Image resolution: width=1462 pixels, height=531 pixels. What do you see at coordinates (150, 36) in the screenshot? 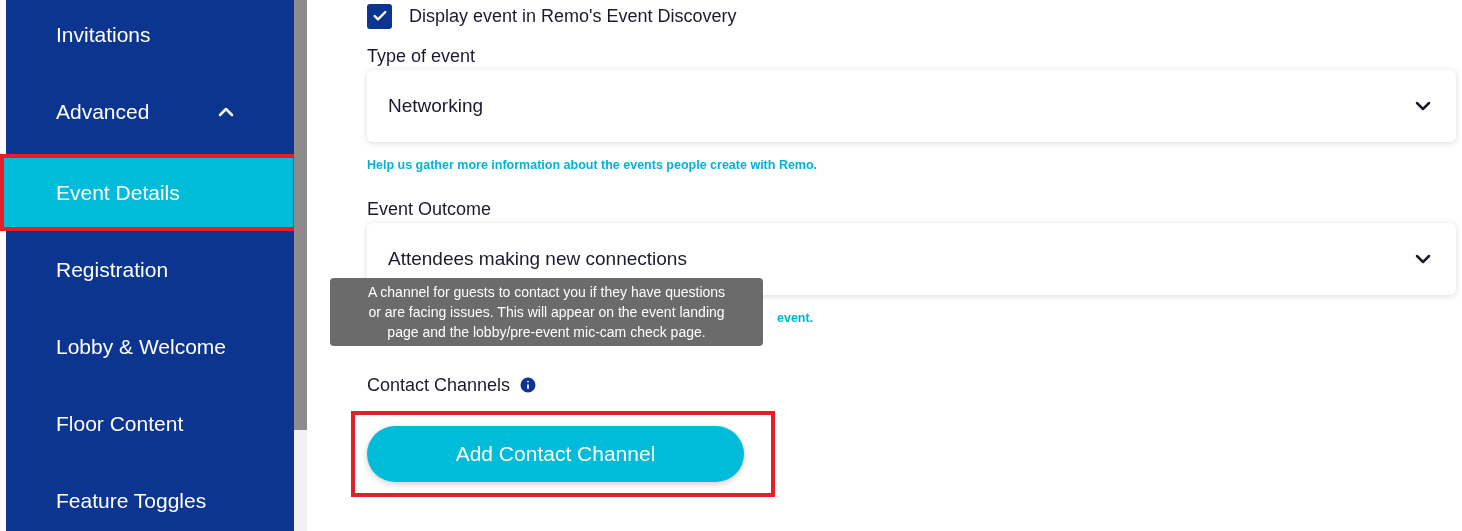
I see `sidebar-item: Invitations` at bounding box center [150, 36].